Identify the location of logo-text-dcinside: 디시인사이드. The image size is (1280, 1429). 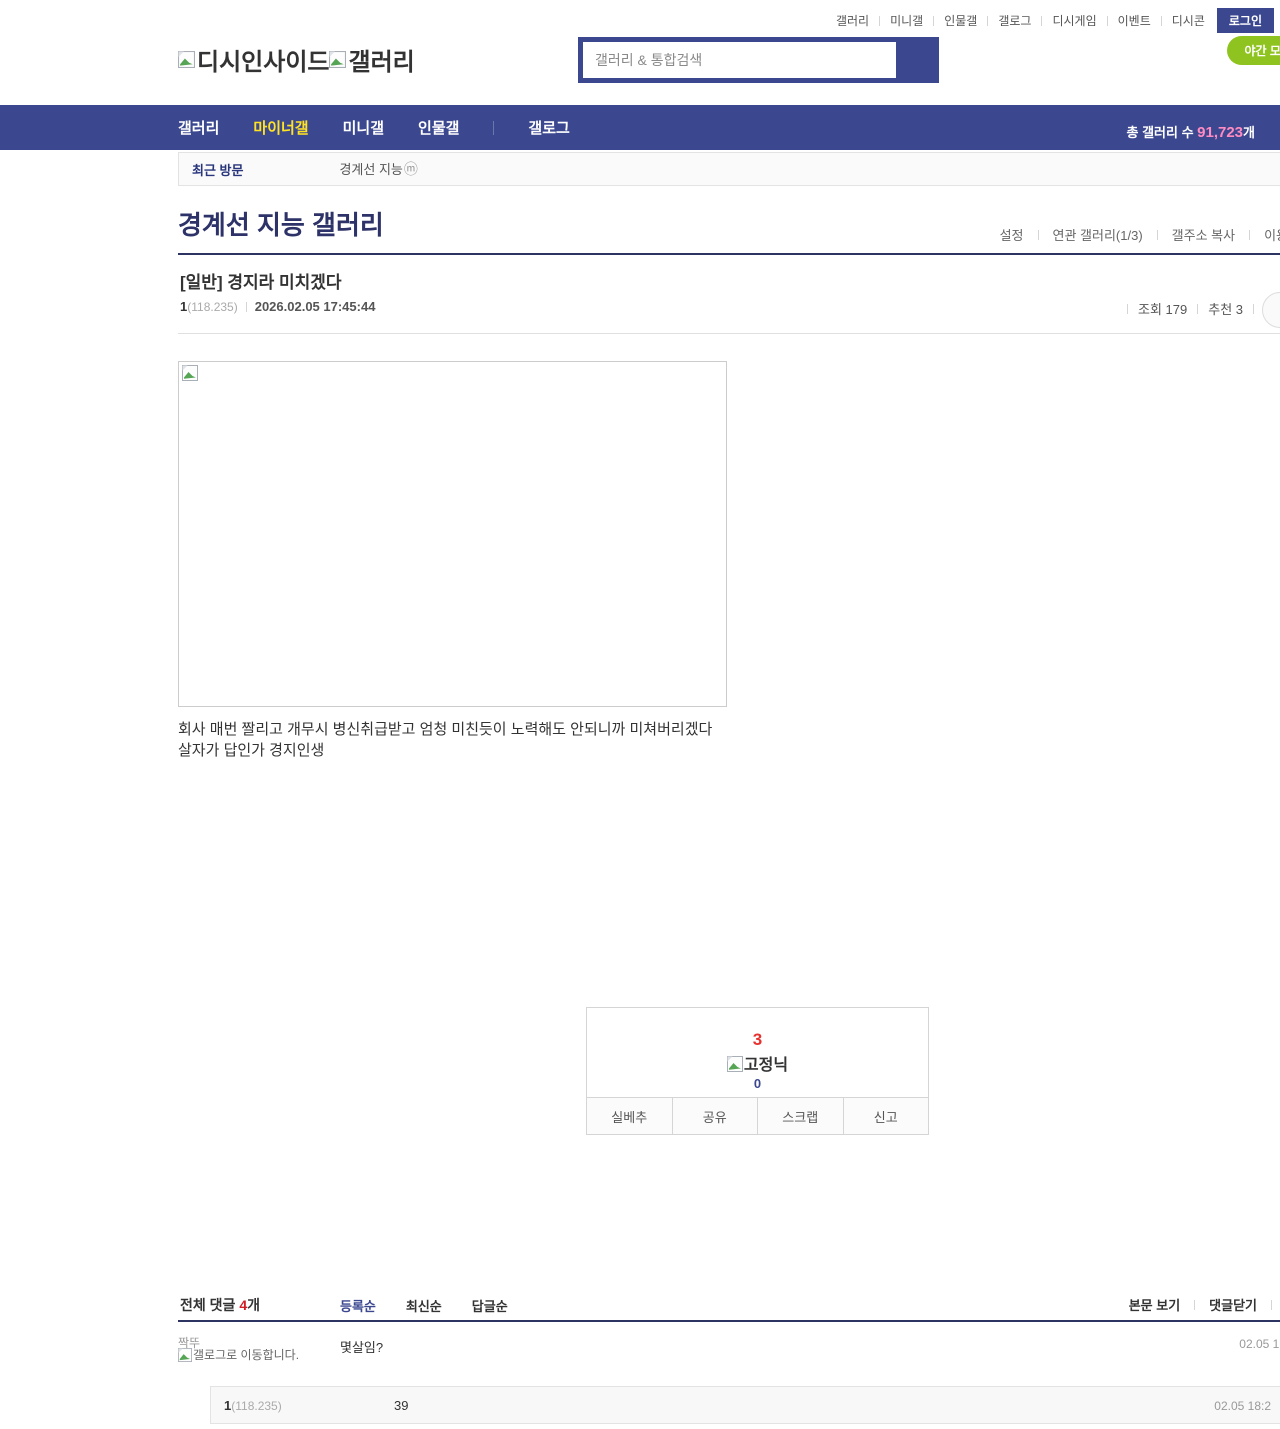
(263, 62).